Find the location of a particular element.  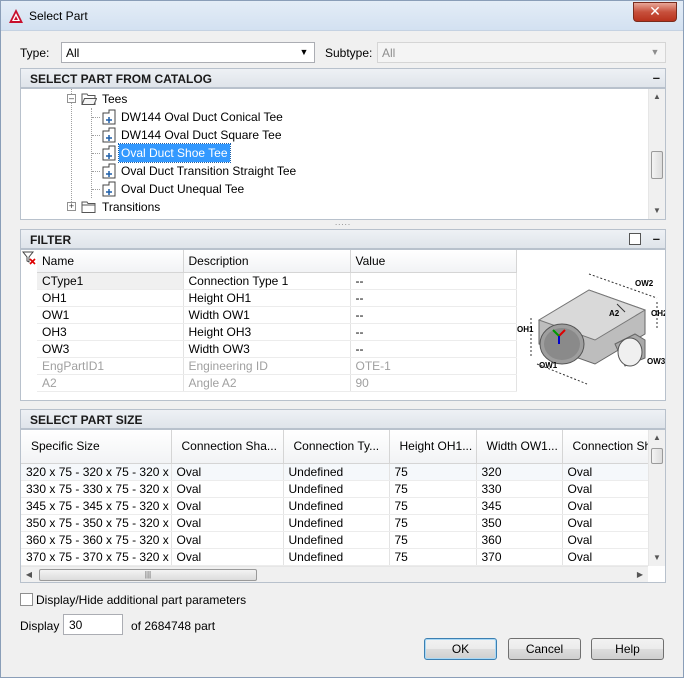

scroll-left-icon: ◀ is located at coordinates (29, 574).